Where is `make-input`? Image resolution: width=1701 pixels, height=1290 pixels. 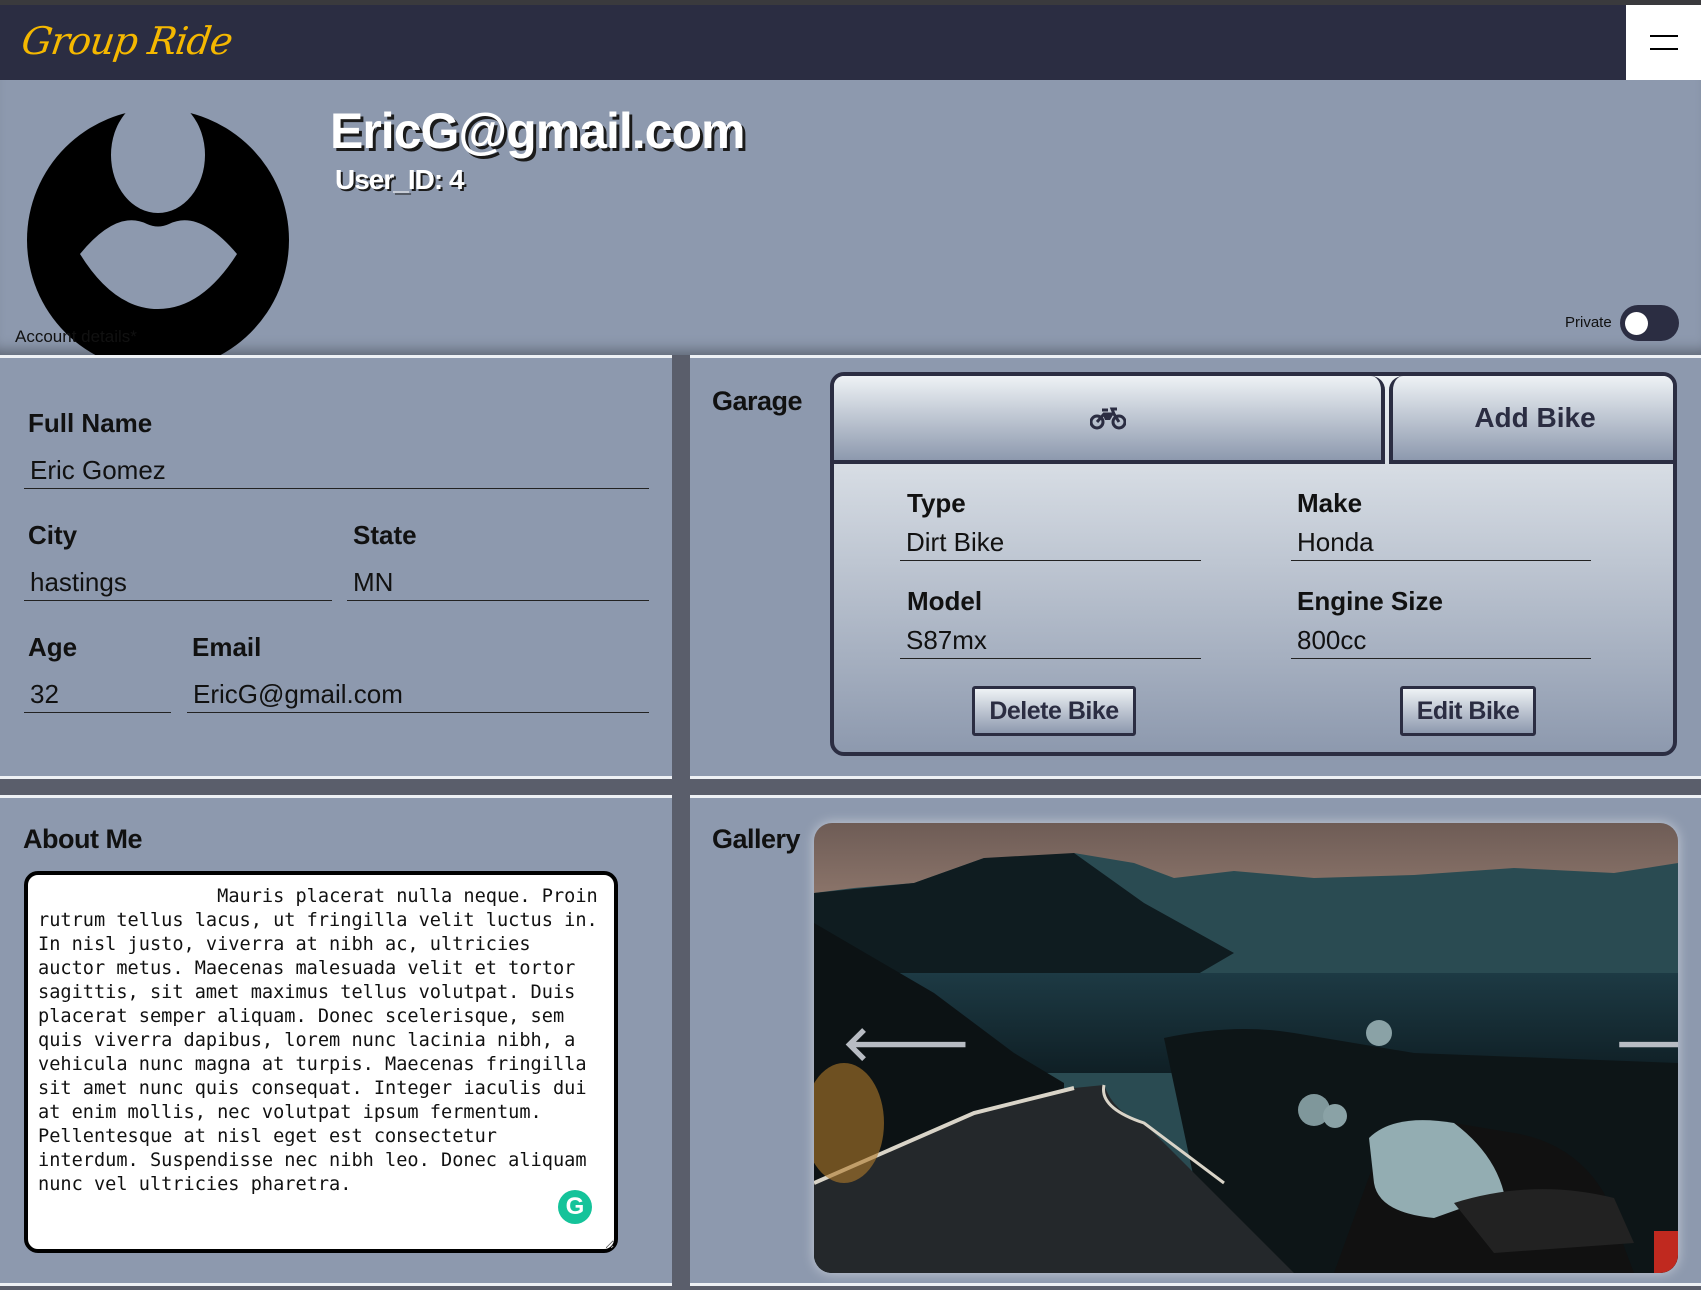 make-input is located at coordinates (1441, 544).